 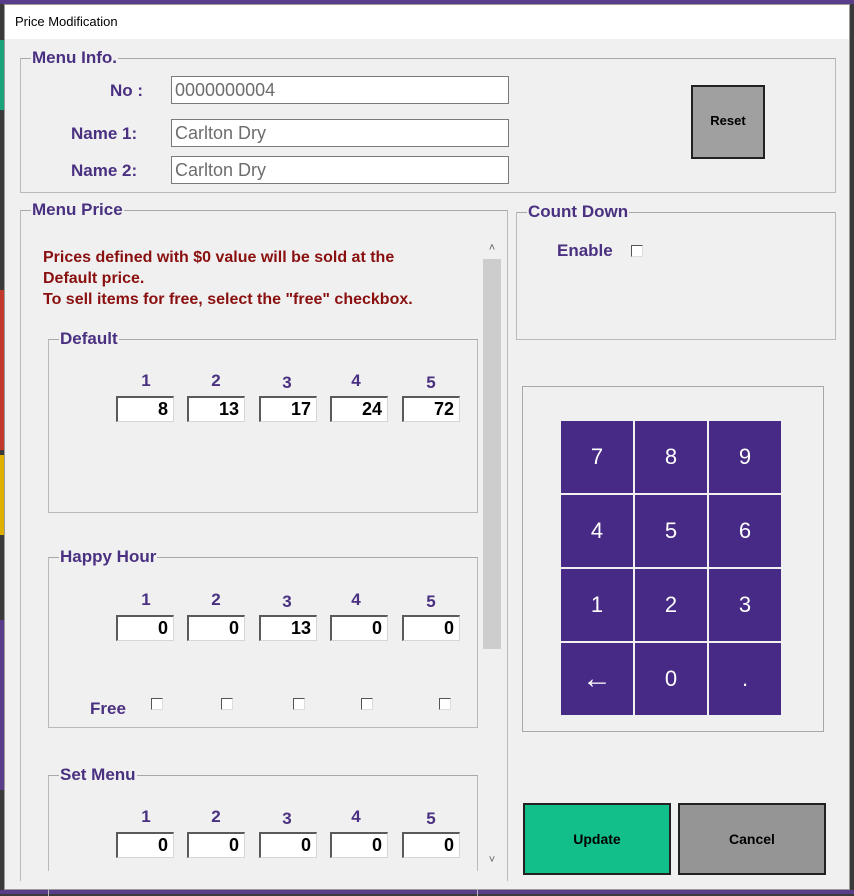 What do you see at coordinates (492, 860) in the screenshot?
I see `chevron-down-icon: ˅` at bounding box center [492, 860].